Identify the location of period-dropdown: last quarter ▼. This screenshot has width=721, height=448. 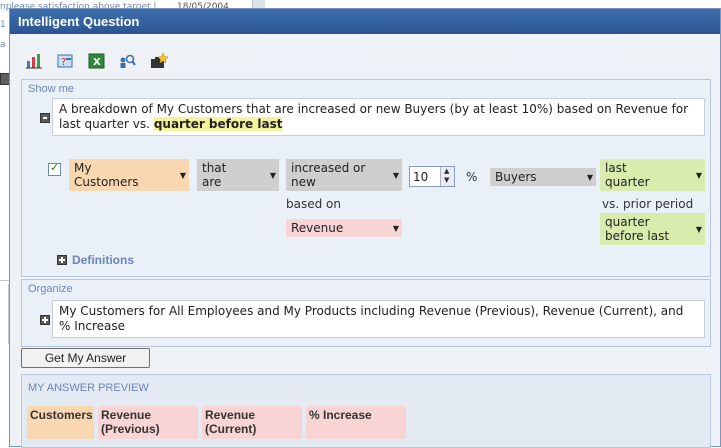
(652, 175).